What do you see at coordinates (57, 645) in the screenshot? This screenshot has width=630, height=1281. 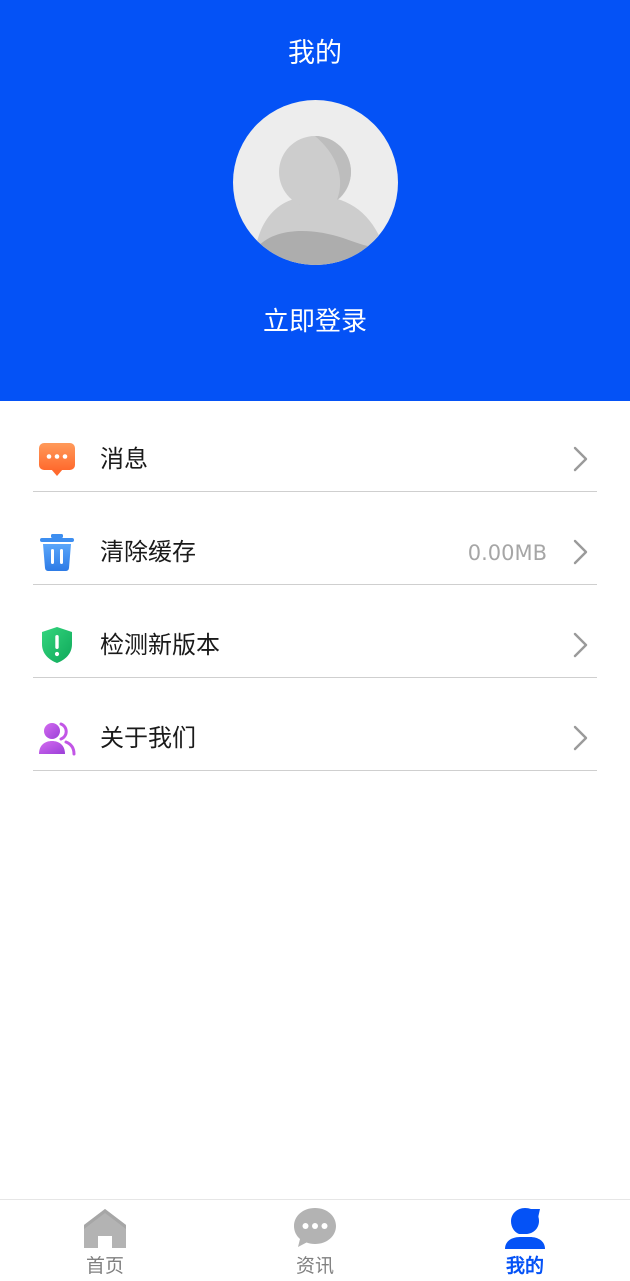 I see `shield-icon` at bounding box center [57, 645].